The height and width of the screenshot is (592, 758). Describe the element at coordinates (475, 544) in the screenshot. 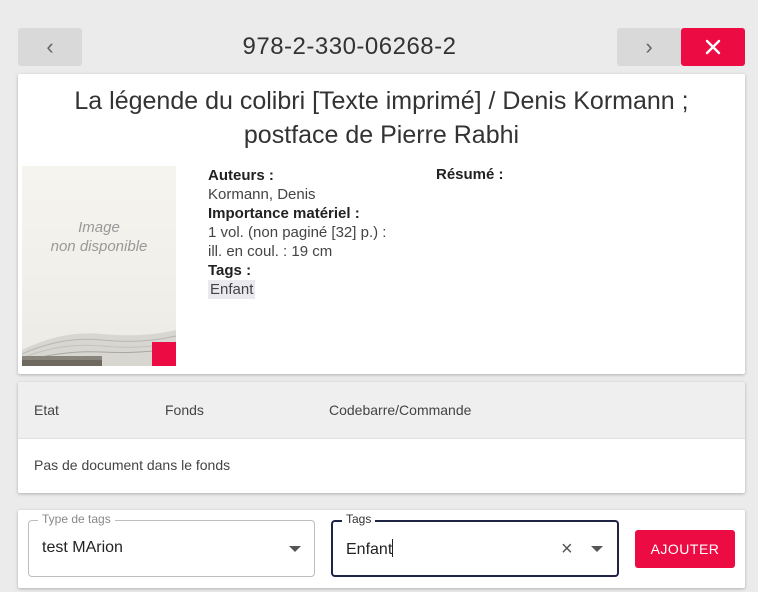

I see `tags-select: Tags Enfant ×` at that location.